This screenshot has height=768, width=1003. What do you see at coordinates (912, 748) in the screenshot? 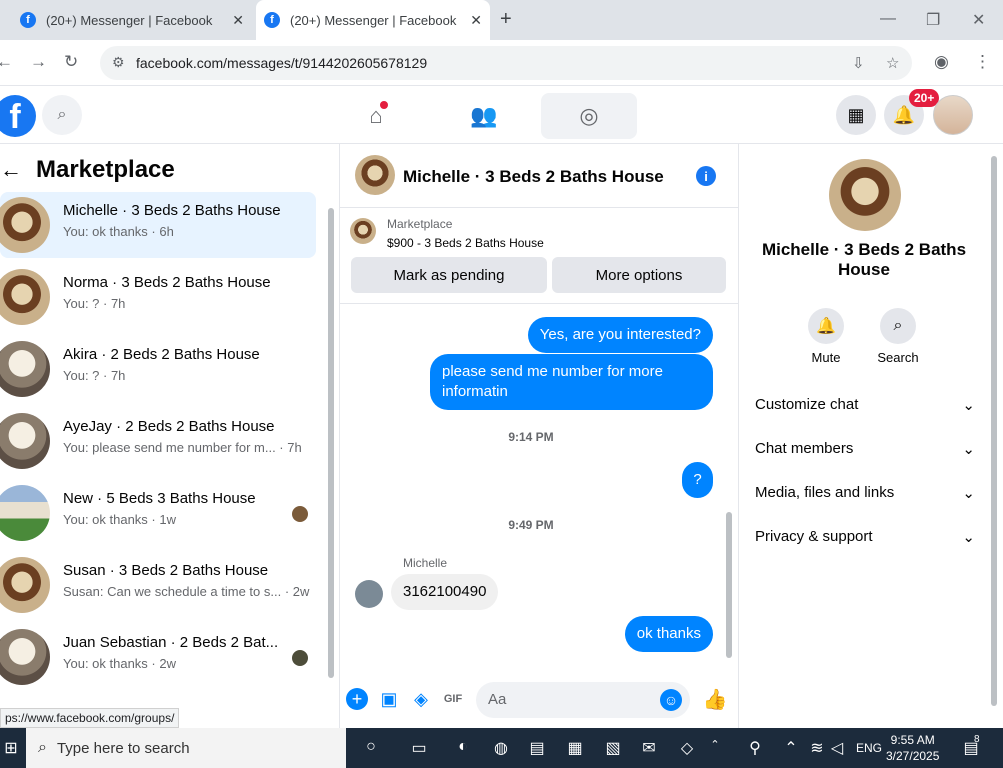
I see `clock: 9:55 AM 3/27/2025` at bounding box center [912, 748].